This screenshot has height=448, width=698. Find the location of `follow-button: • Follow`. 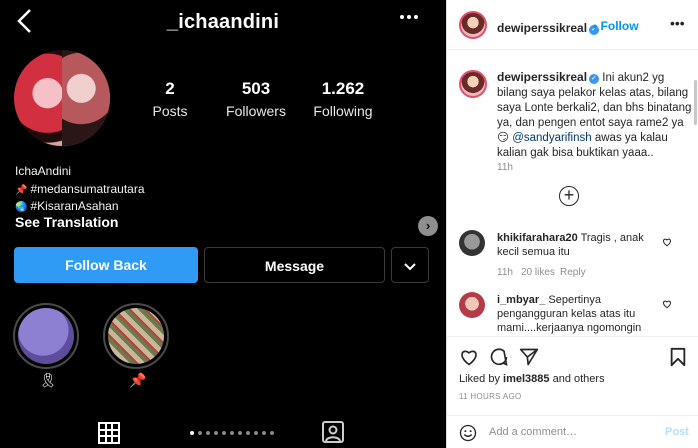

follow-button: • Follow is located at coordinates (616, 26).